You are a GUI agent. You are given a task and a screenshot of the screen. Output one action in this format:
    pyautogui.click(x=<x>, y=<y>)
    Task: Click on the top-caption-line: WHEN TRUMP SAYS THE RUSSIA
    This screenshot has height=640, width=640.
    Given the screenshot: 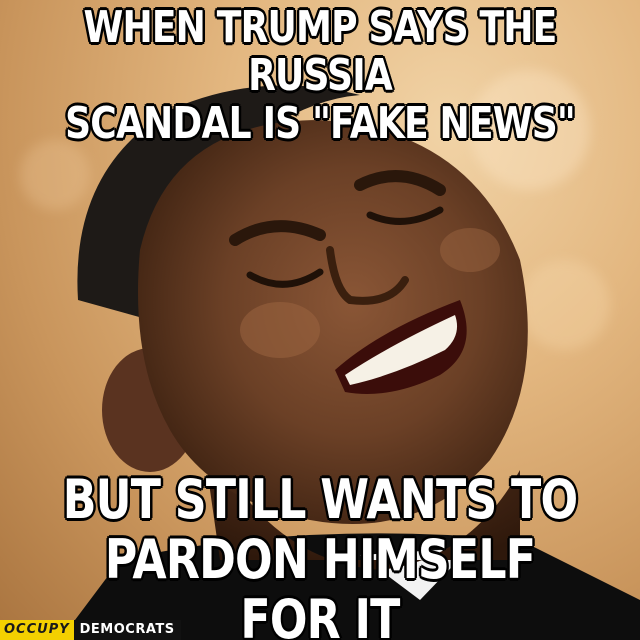 What is the action you would take?
    pyautogui.click(x=320, y=51)
    